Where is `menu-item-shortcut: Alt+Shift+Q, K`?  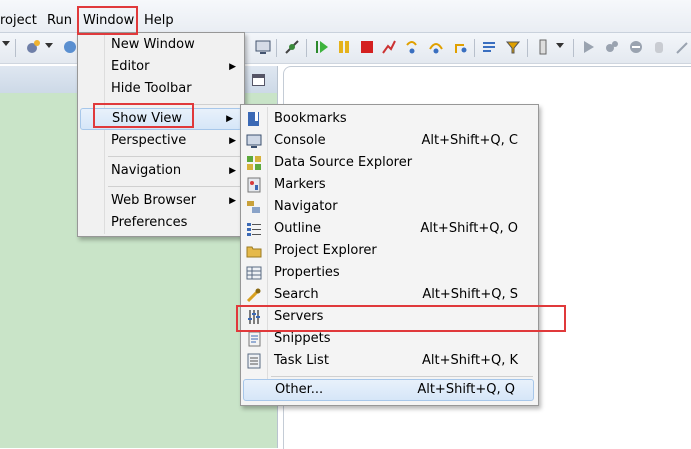 menu-item-shortcut: Alt+Shift+Q, K is located at coordinates (470, 360).